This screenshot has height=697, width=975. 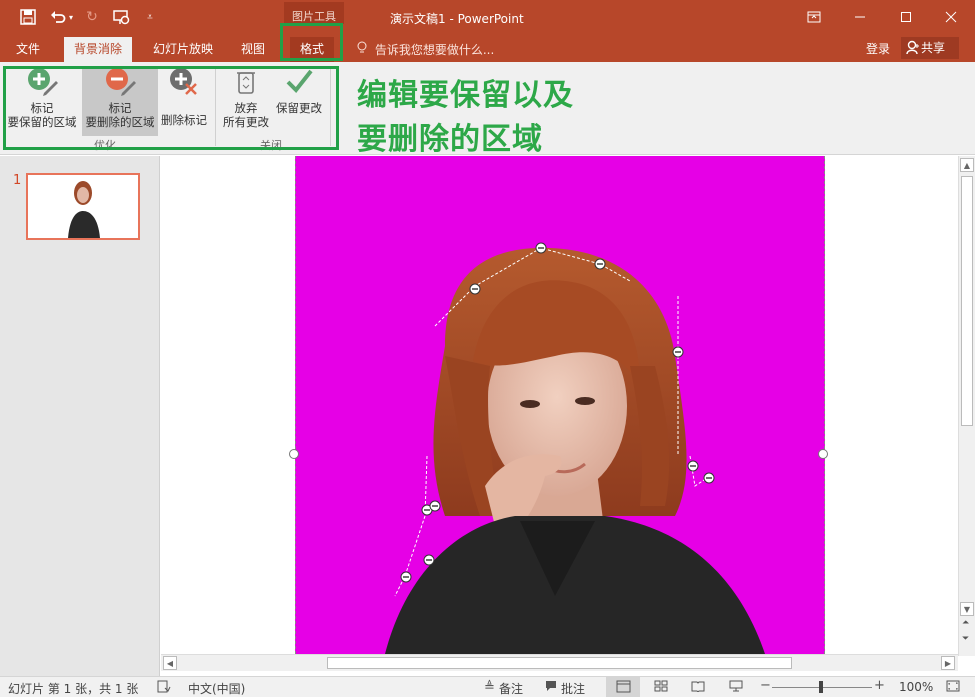 I want to click on title-bar: ▾ ↻ ⩡ 图片工具 演示文稿1 - PowerPoint, so click(x=487, y=17).